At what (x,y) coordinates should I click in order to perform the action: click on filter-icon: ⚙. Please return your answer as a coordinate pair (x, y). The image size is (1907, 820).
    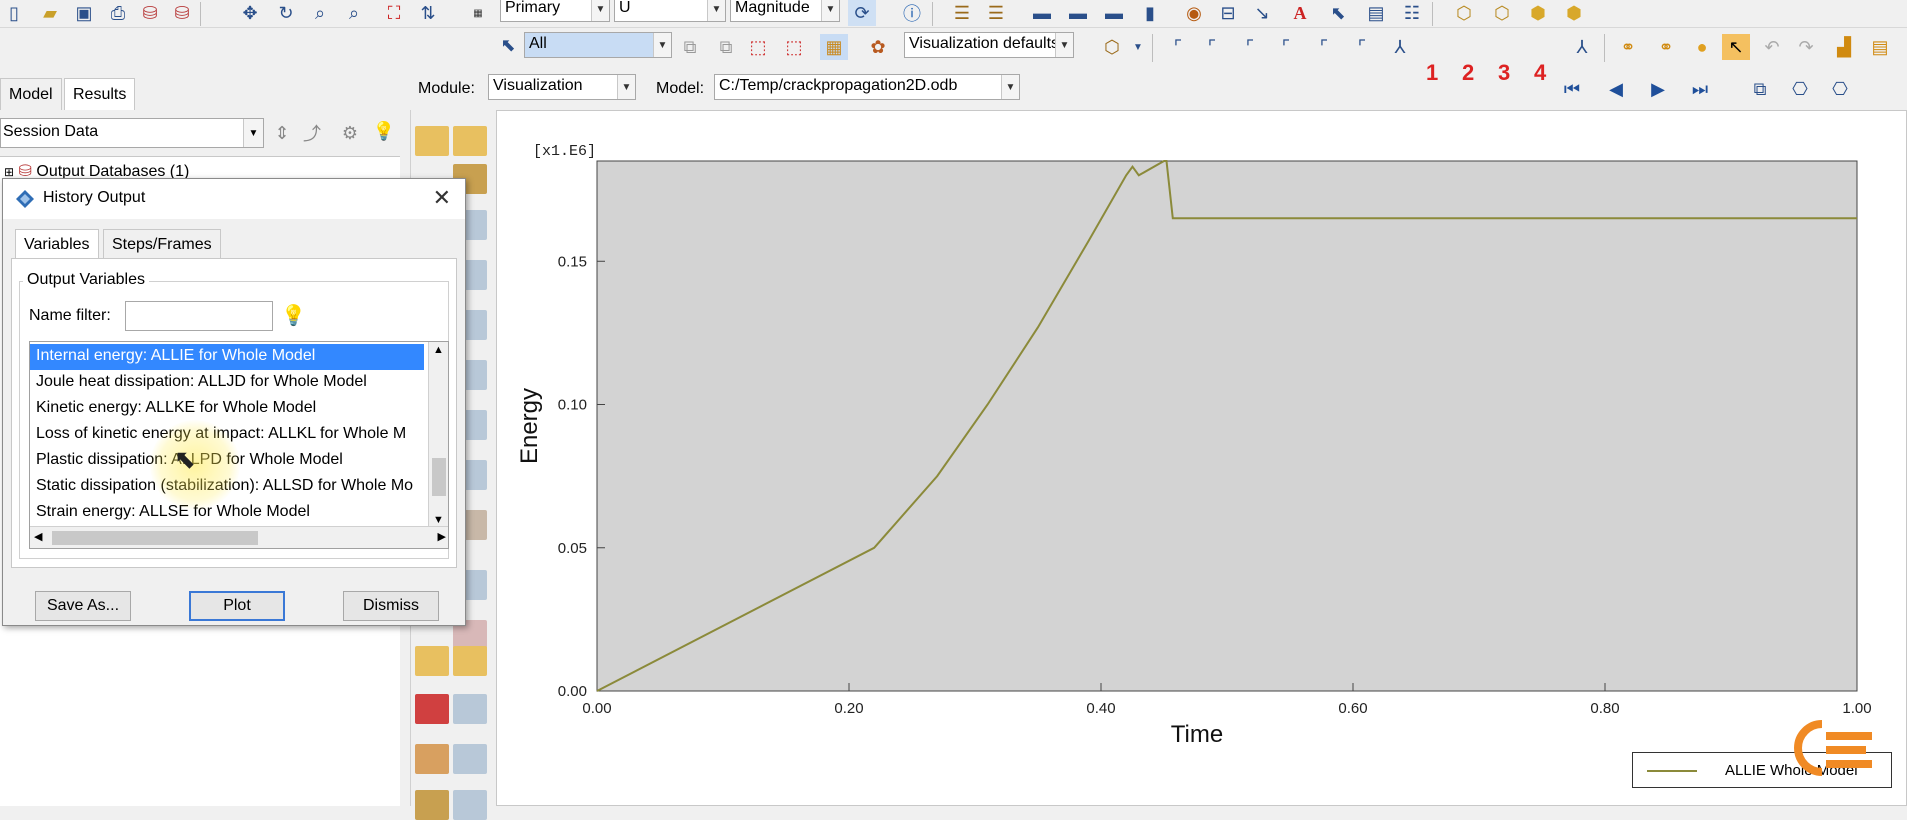
    Looking at the image, I should click on (350, 133).